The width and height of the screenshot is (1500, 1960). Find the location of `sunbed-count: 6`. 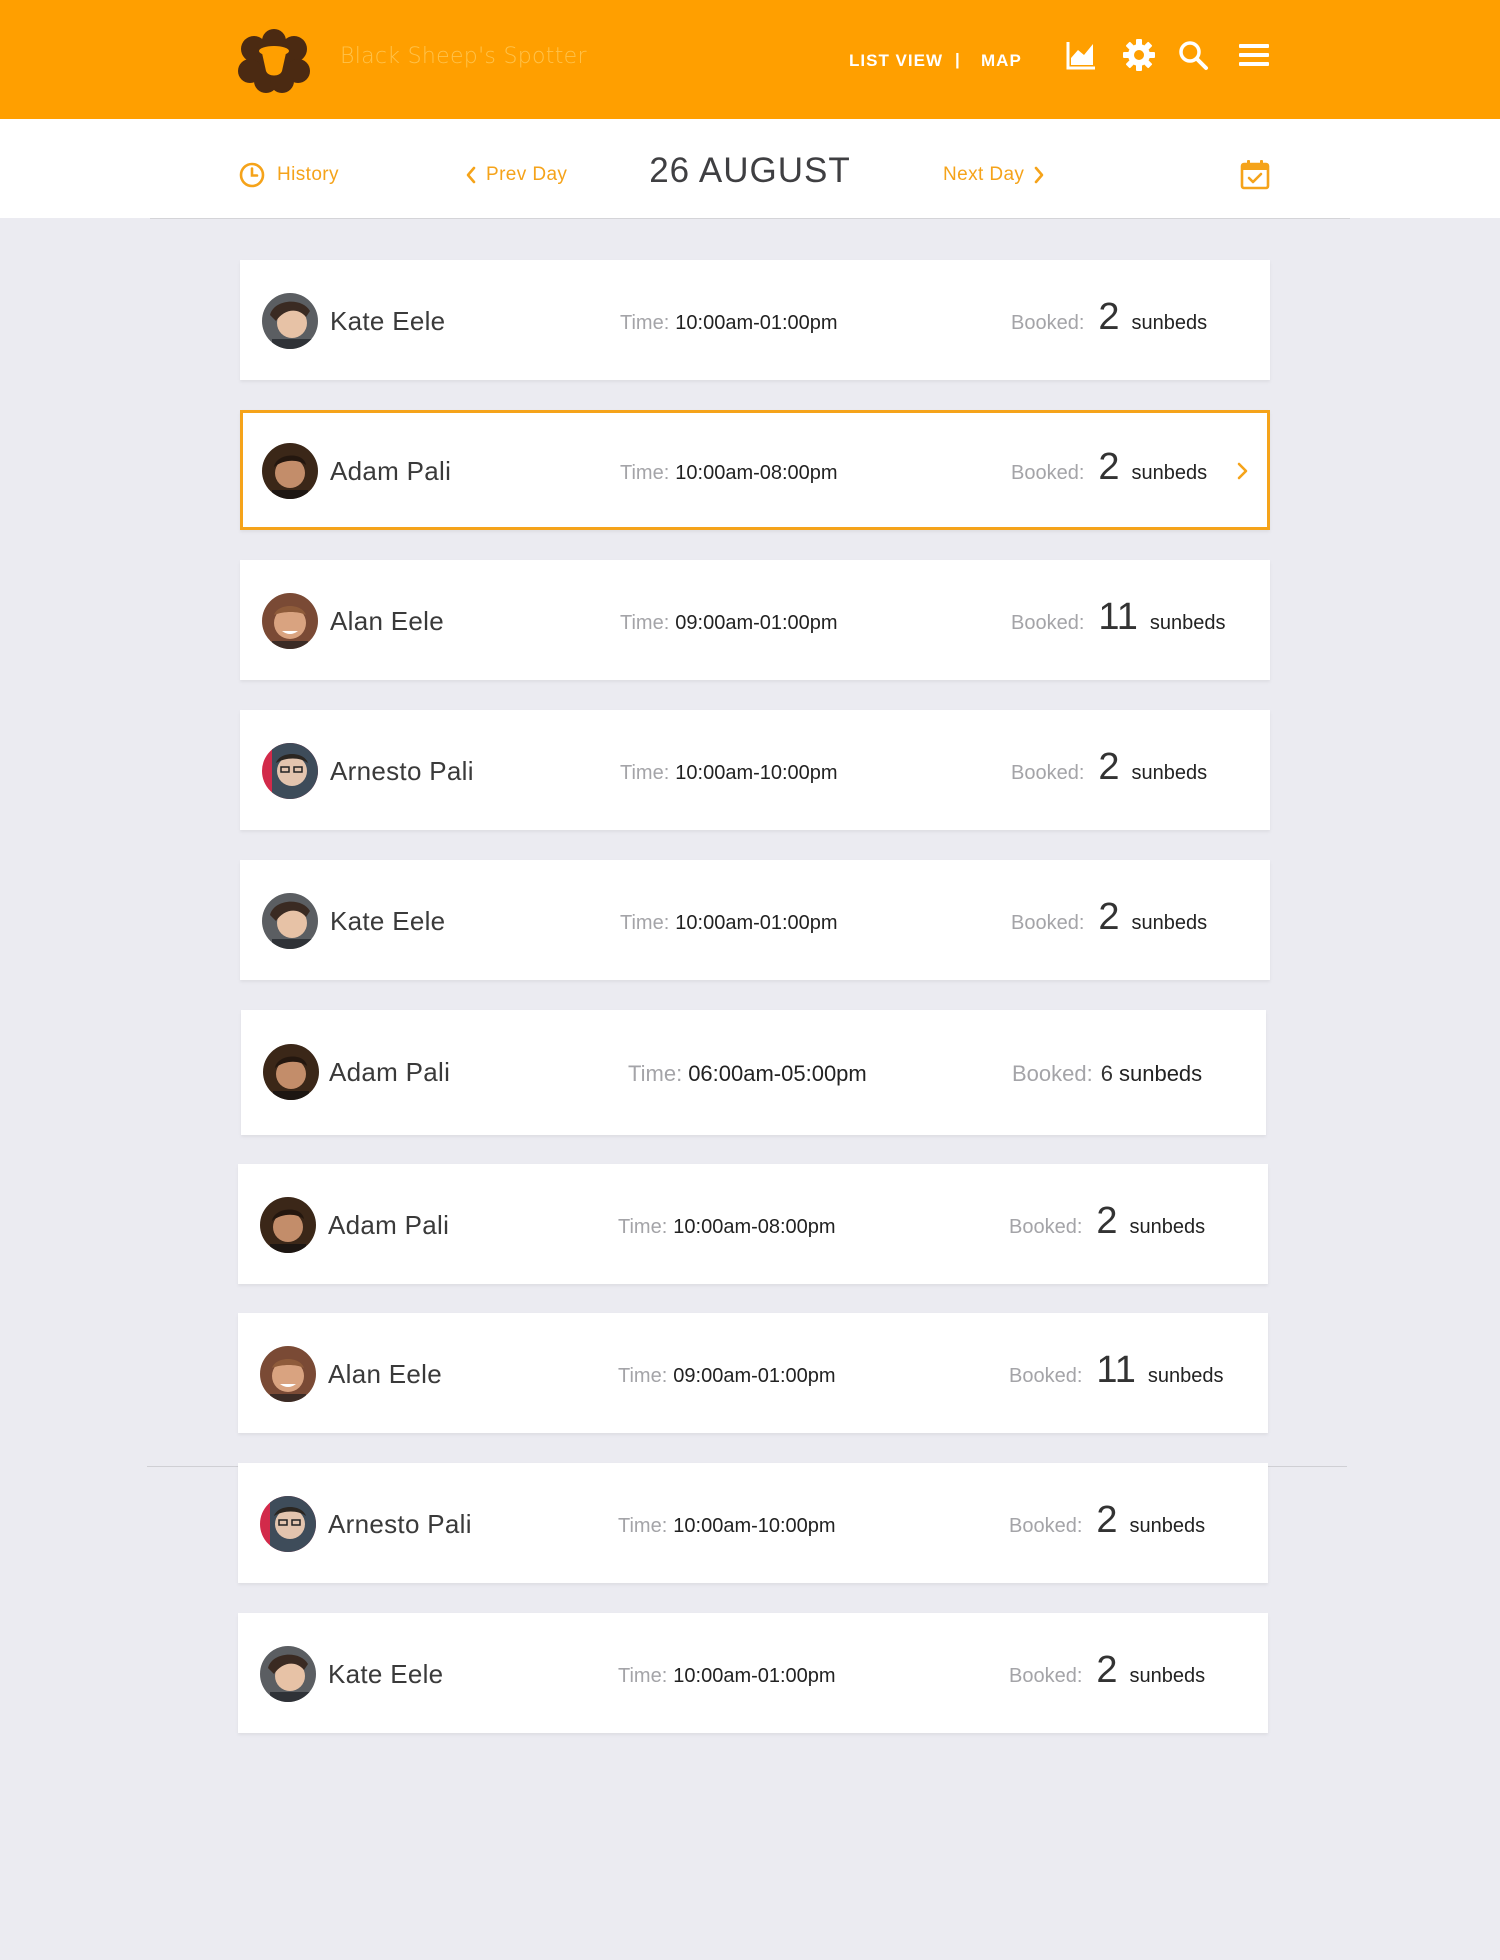

sunbed-count: 6 is located at coordinates (1106, 1073).